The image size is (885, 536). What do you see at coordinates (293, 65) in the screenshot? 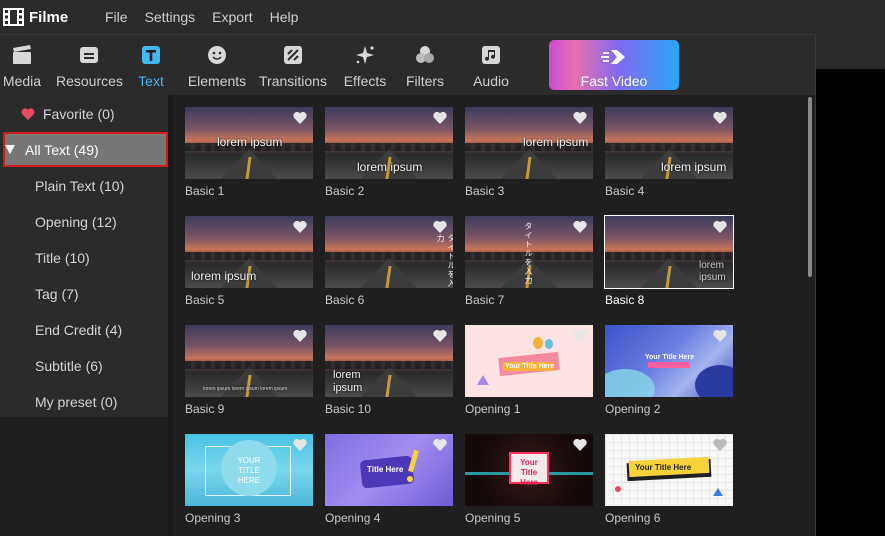
I see `tab-transitions: Transitions` at bounding box center [293, 65].